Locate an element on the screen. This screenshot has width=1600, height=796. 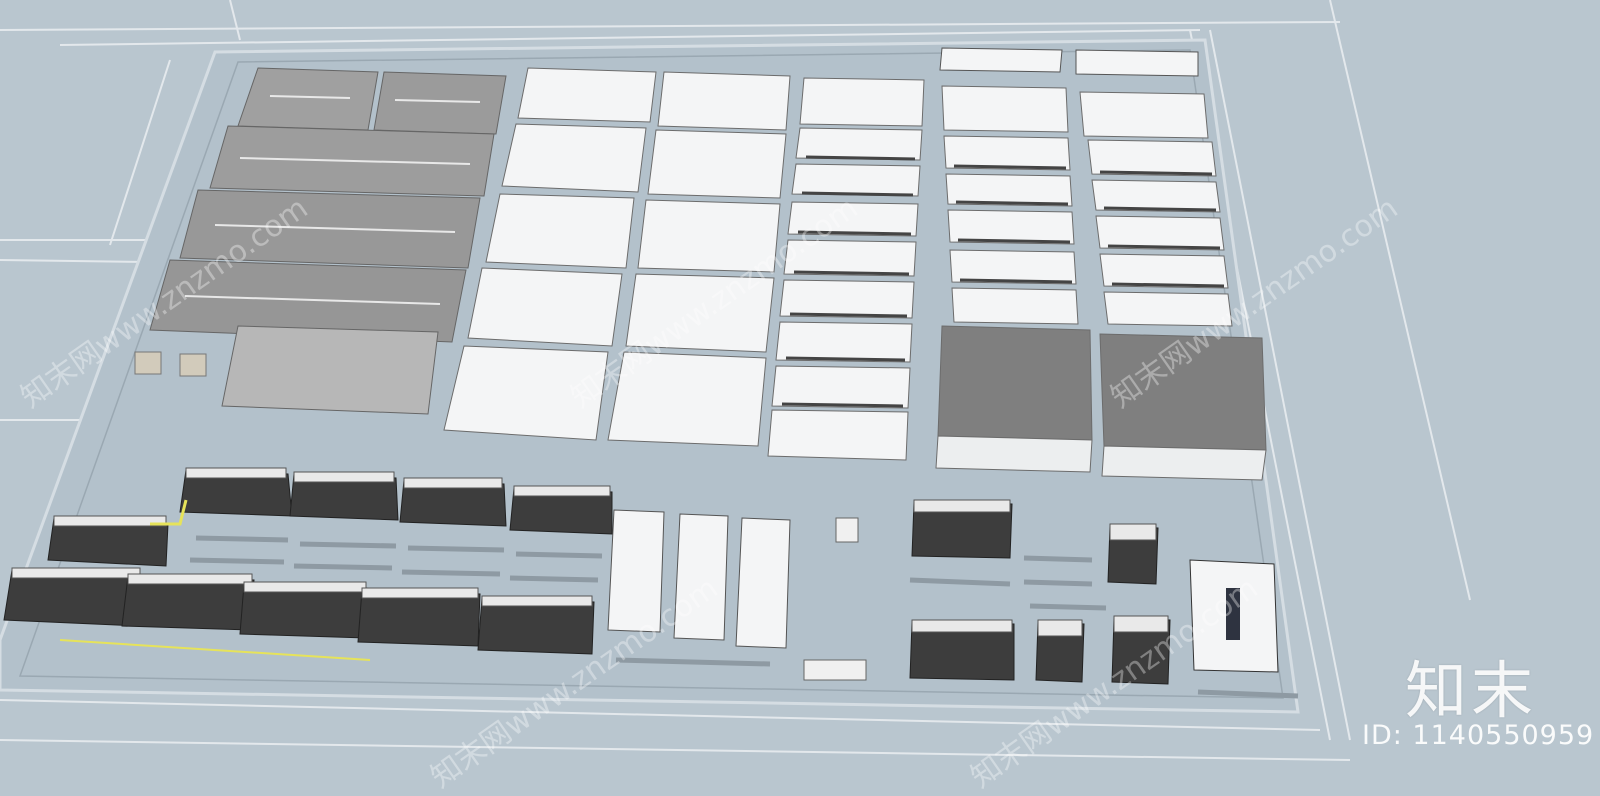
grey-warehouse-large is located at coordinates (330, 370).